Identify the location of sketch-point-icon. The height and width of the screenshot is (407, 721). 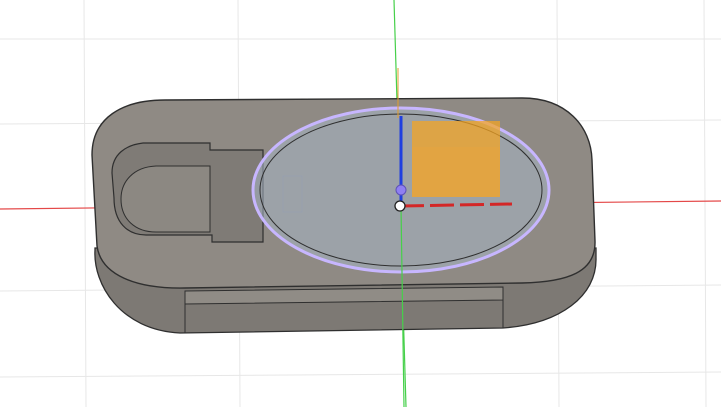
(401, 190).